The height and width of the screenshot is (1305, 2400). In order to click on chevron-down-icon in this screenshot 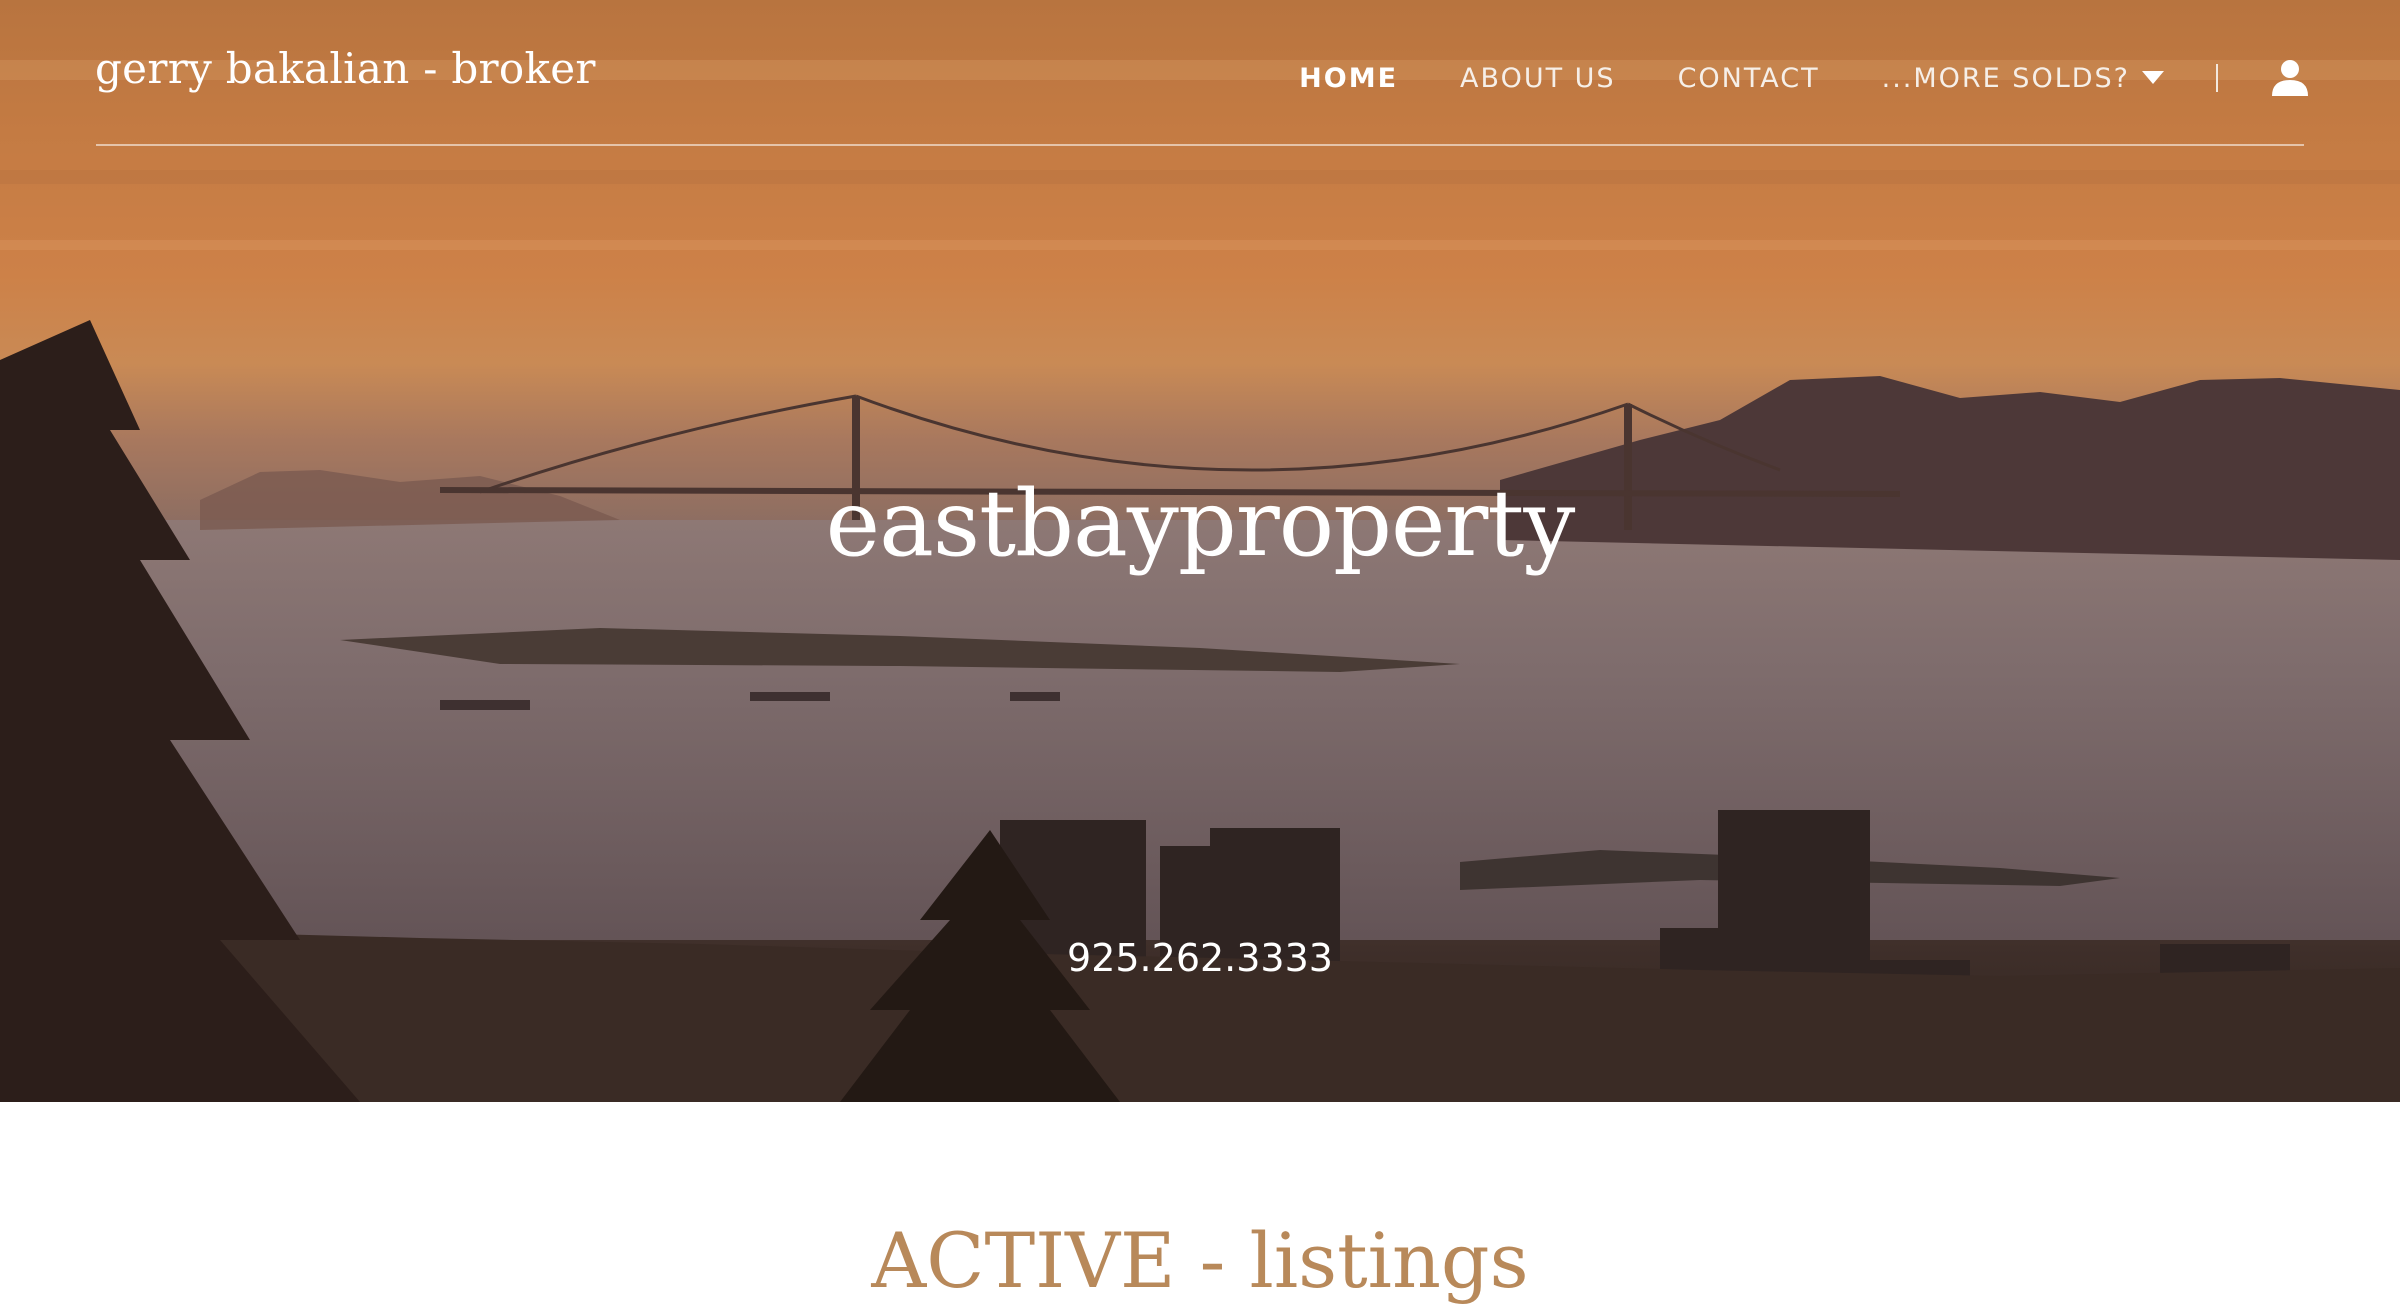, I will do `click(2153, 77)`.